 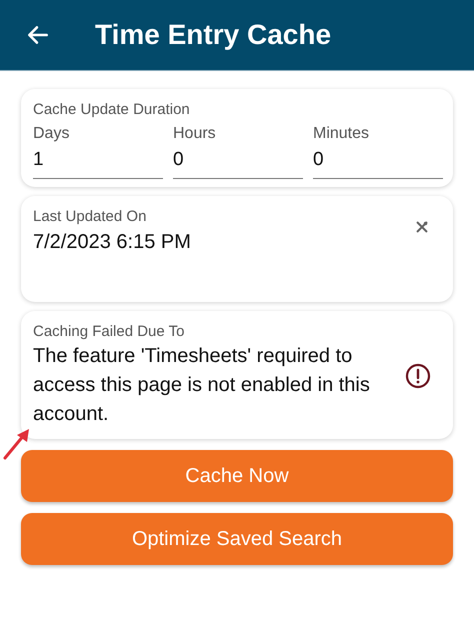 I want to click on error-message: The feature 'Timesheets' required to access this page is not enabled in this account., so click(x=202, y=385).